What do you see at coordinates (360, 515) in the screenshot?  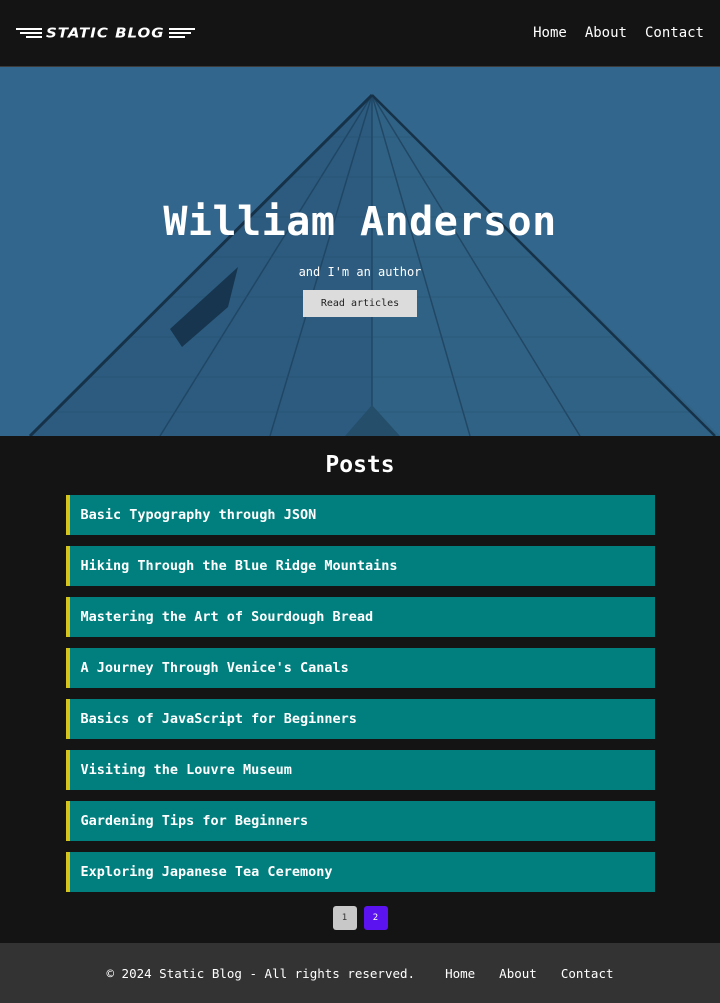 I see `post-item: Basic Typography through JSON` at bounding box center [360, 515].